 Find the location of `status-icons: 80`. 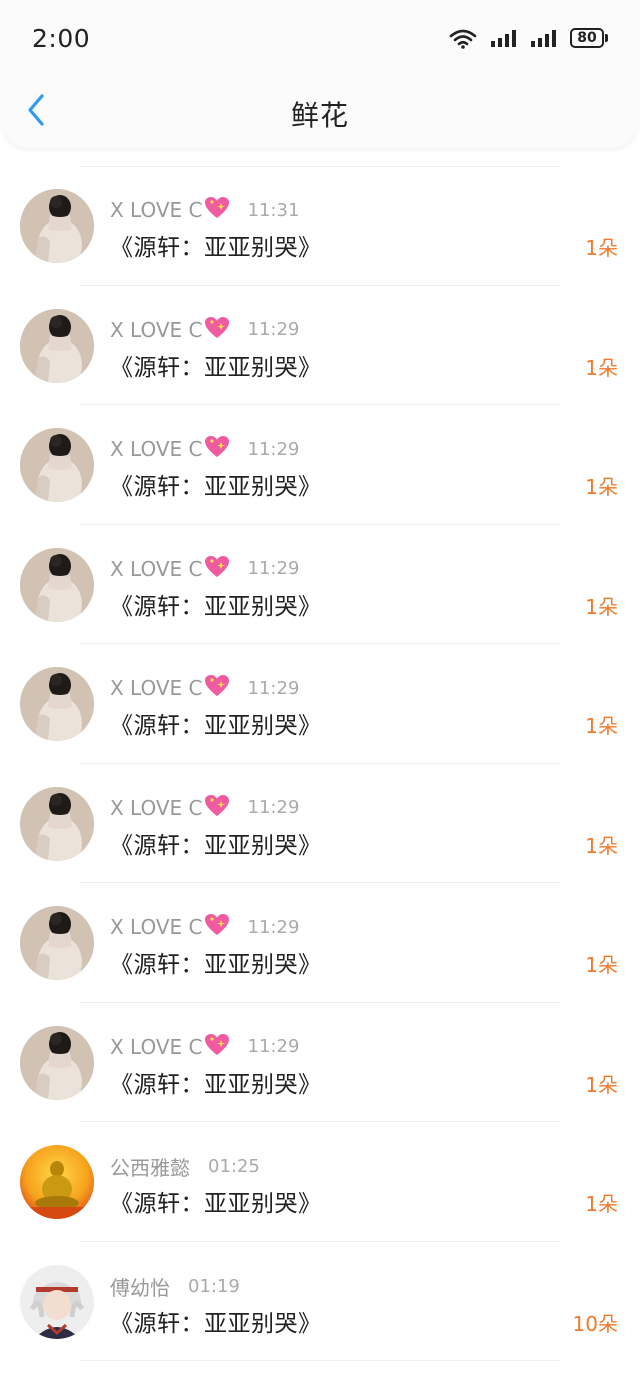

status-icons: 80 is located at coordinates (528, 38).